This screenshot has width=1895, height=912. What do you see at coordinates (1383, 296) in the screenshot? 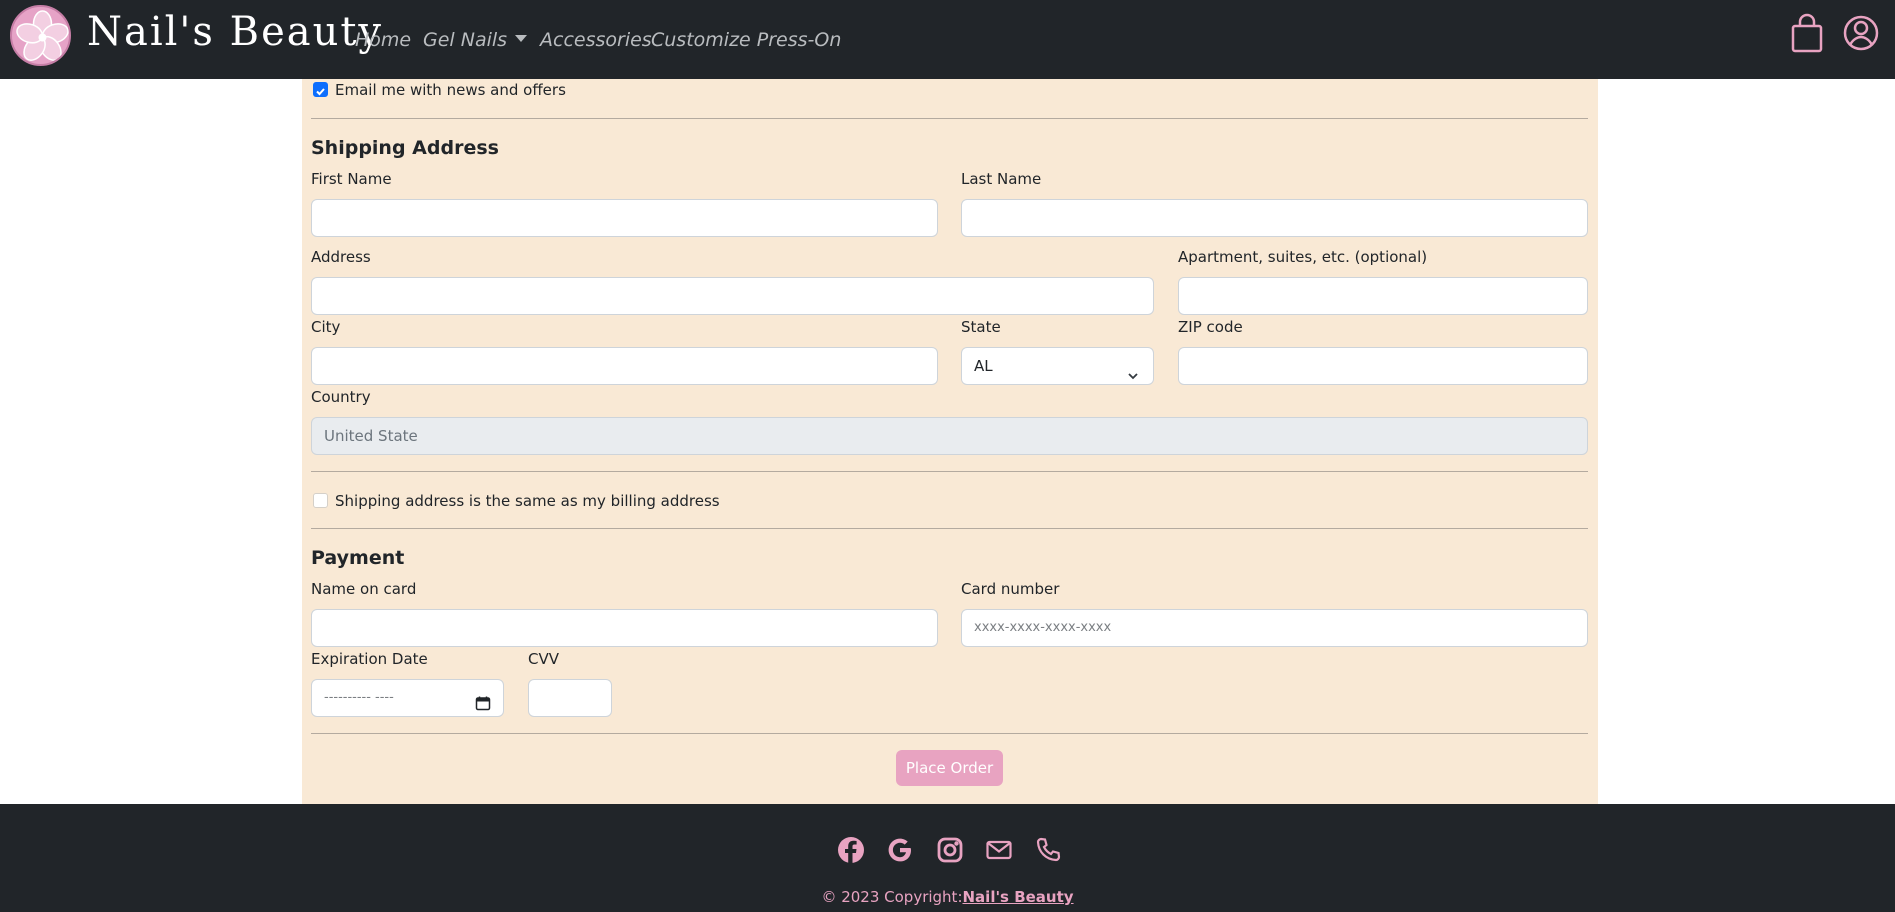
I see `apartment-input` at bounding box center [1383, 296].